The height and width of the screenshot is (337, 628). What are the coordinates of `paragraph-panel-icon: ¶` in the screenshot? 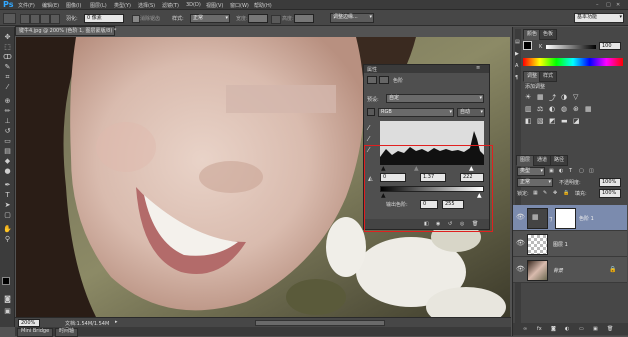 It's located at (516, 78).